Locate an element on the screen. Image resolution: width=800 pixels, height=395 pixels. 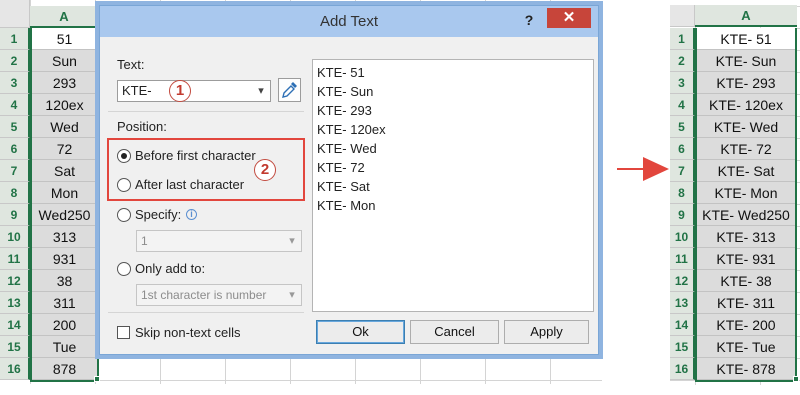
info-icon: i is located at coordinates (191, 214).